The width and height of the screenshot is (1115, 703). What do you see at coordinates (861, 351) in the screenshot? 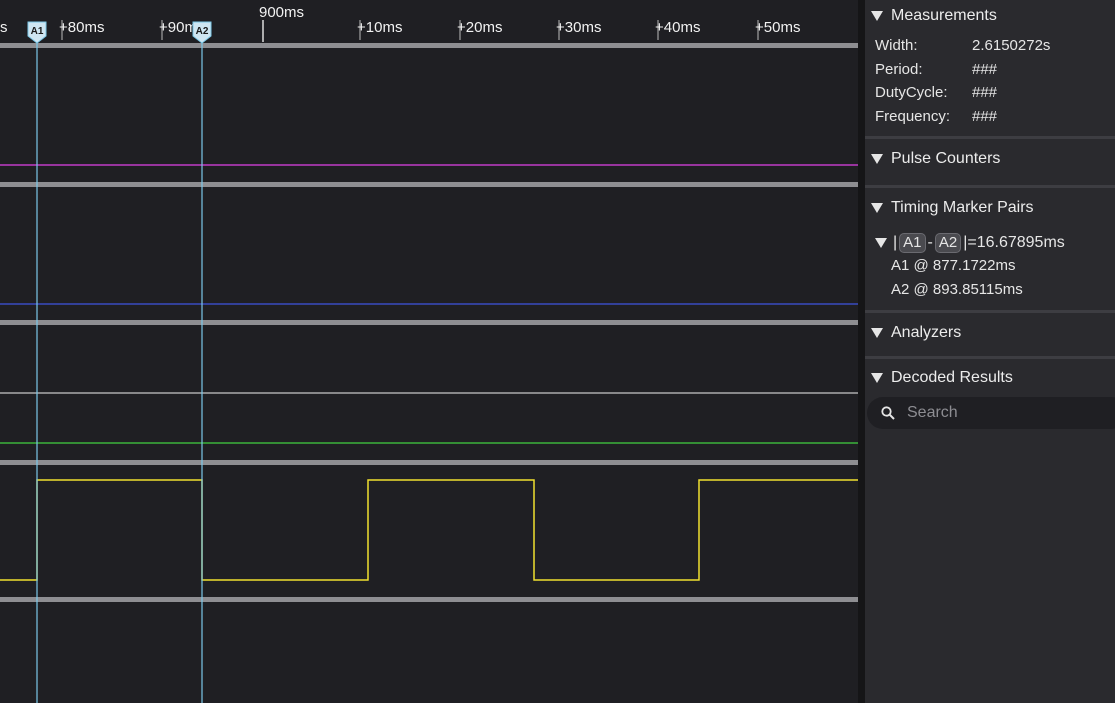
I see `panel-splitter` at bounding box center [861, 351].